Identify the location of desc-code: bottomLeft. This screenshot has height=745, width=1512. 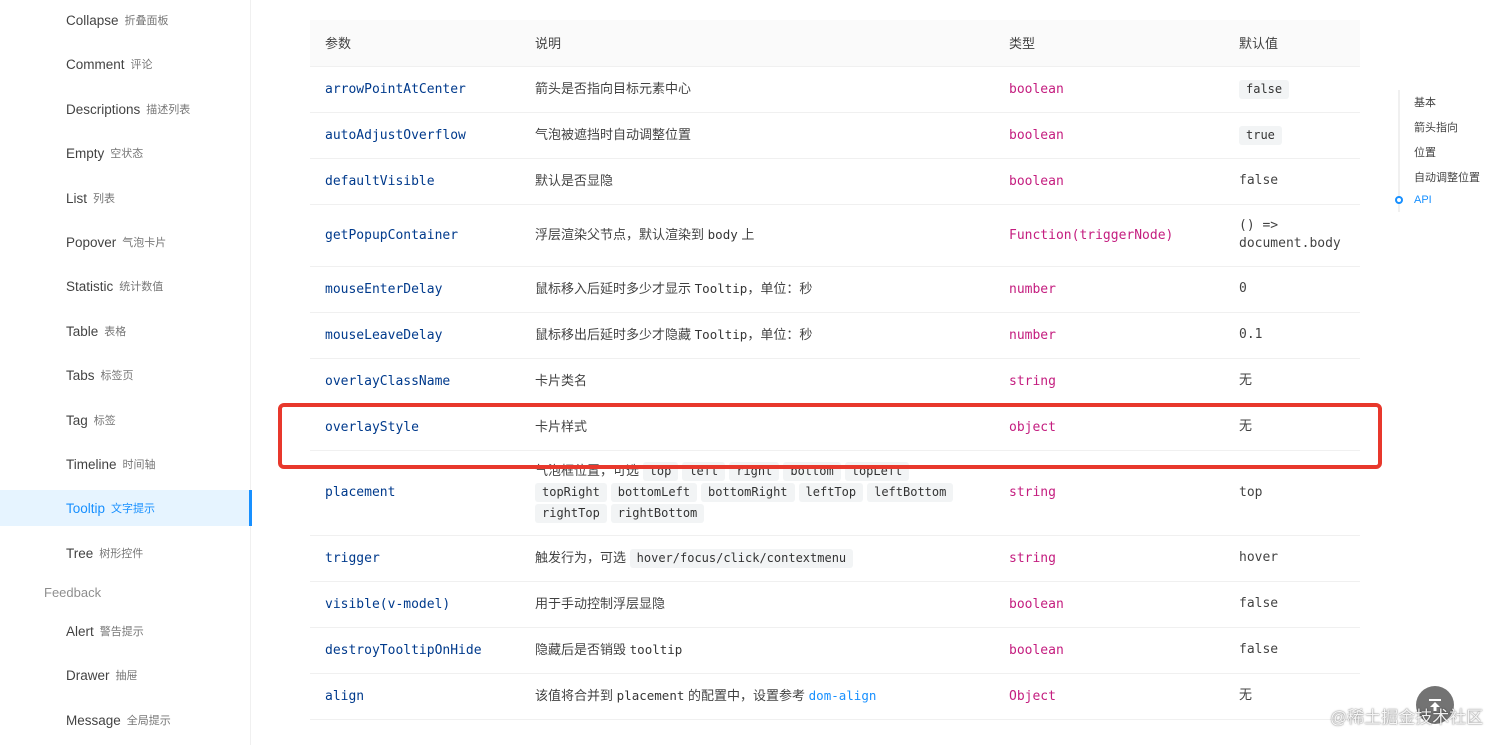
(654, 492).